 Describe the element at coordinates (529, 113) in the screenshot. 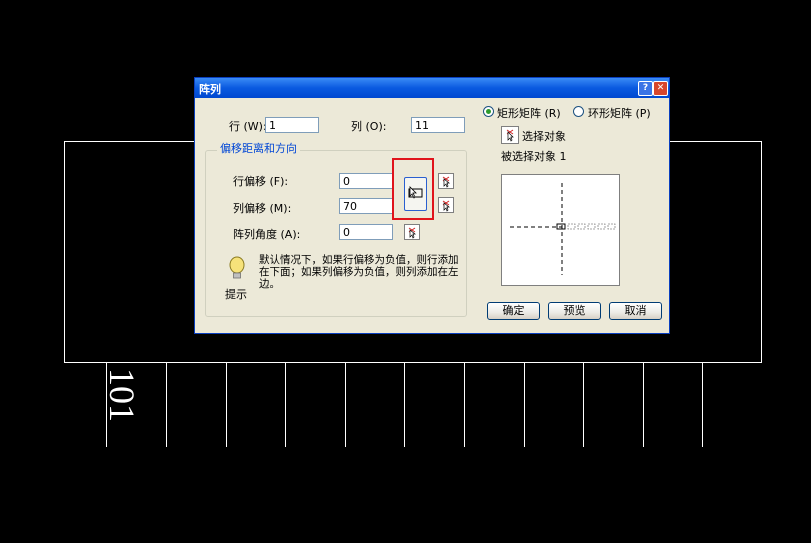

I see `rect-array-label: 矩形矩阵 (R)` at that location.